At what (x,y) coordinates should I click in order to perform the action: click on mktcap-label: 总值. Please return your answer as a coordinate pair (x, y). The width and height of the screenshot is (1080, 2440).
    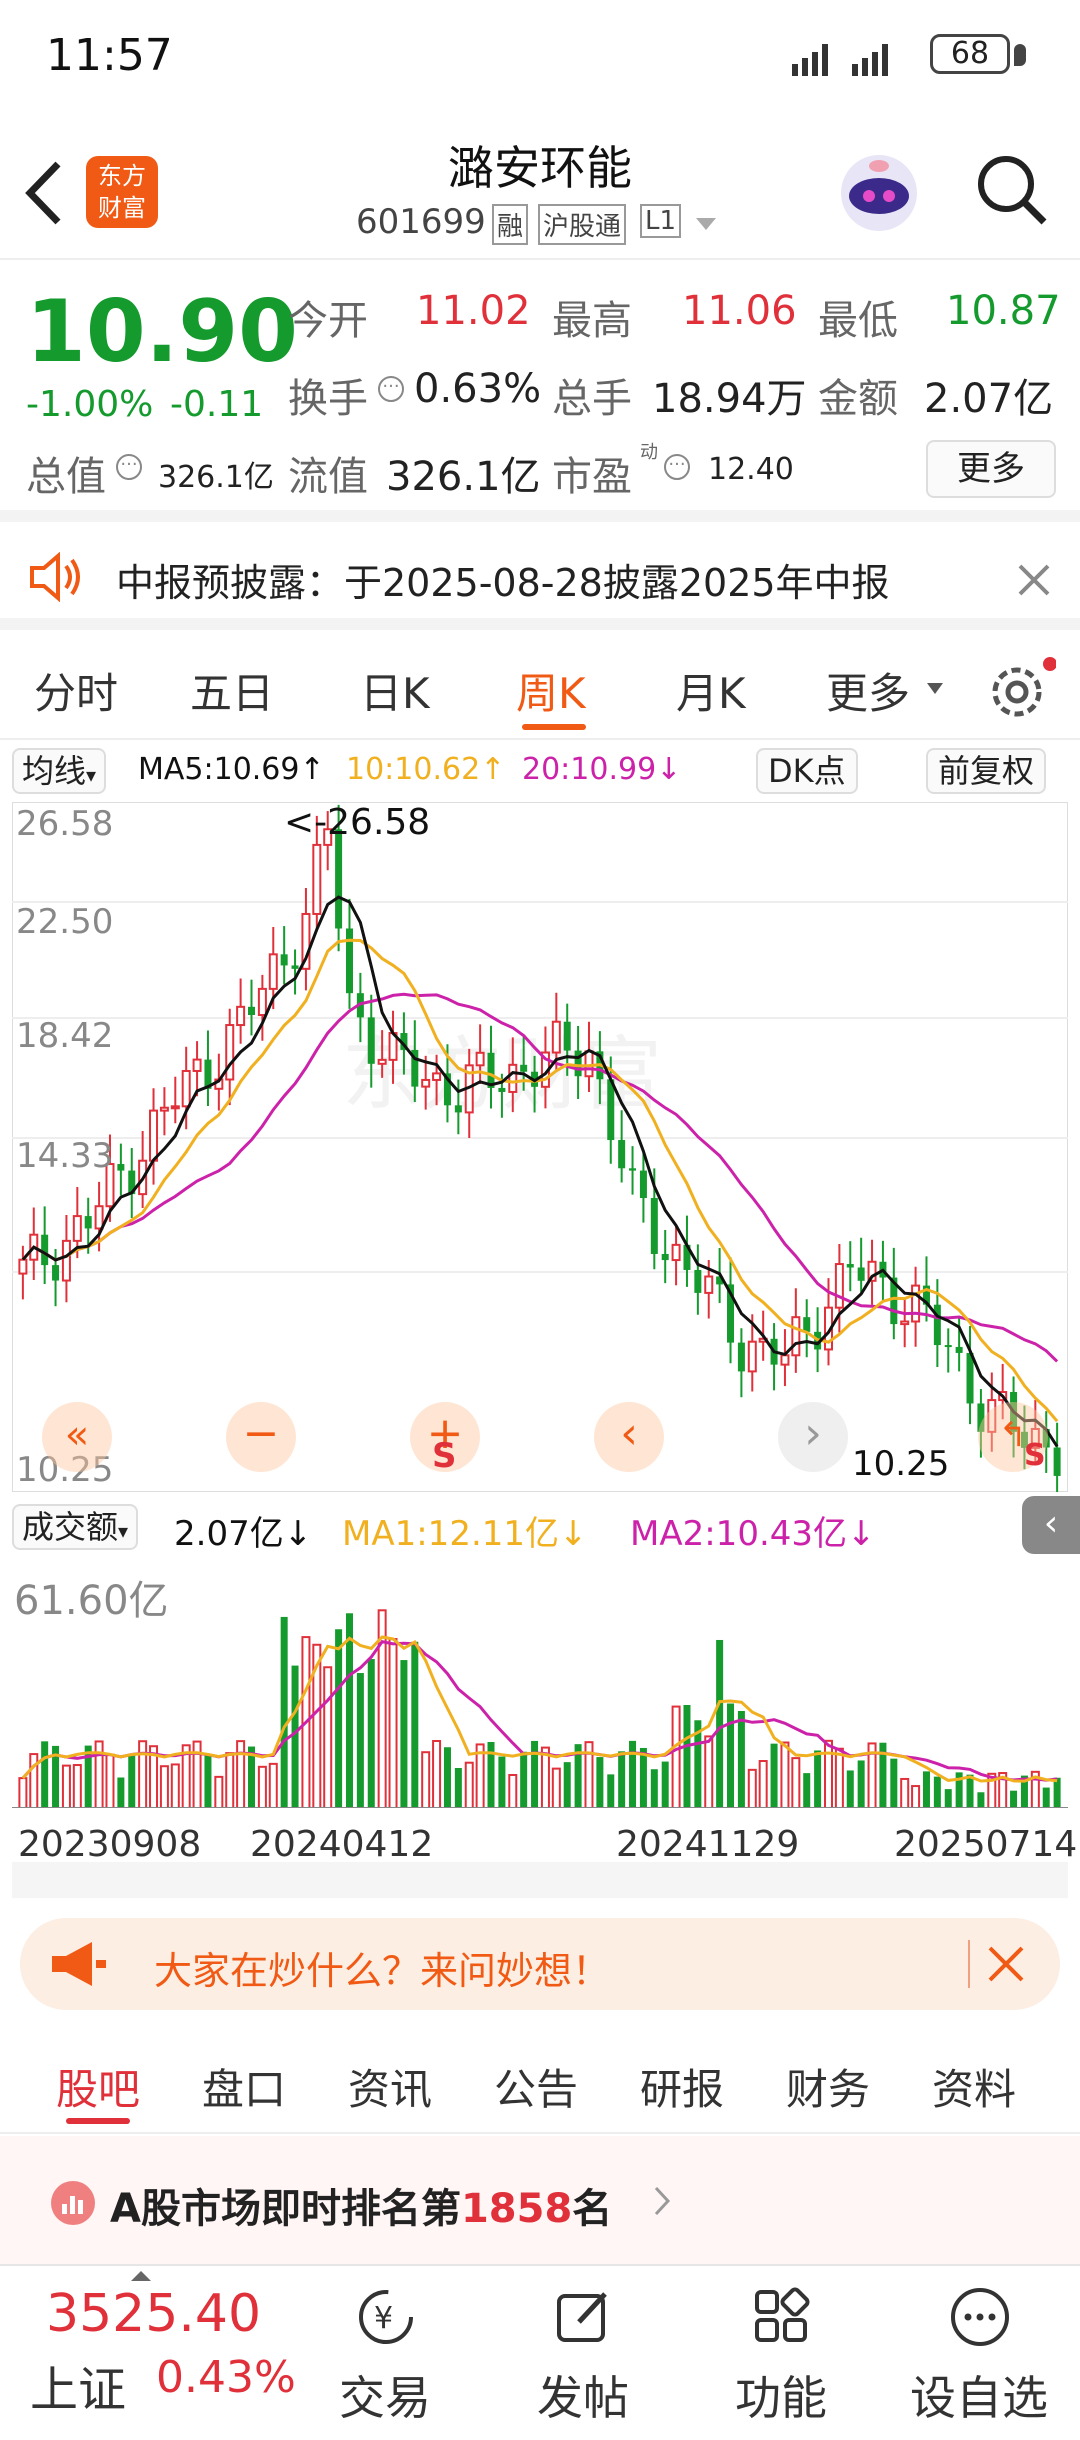
    Looking at the image, I should click on (66, 477).